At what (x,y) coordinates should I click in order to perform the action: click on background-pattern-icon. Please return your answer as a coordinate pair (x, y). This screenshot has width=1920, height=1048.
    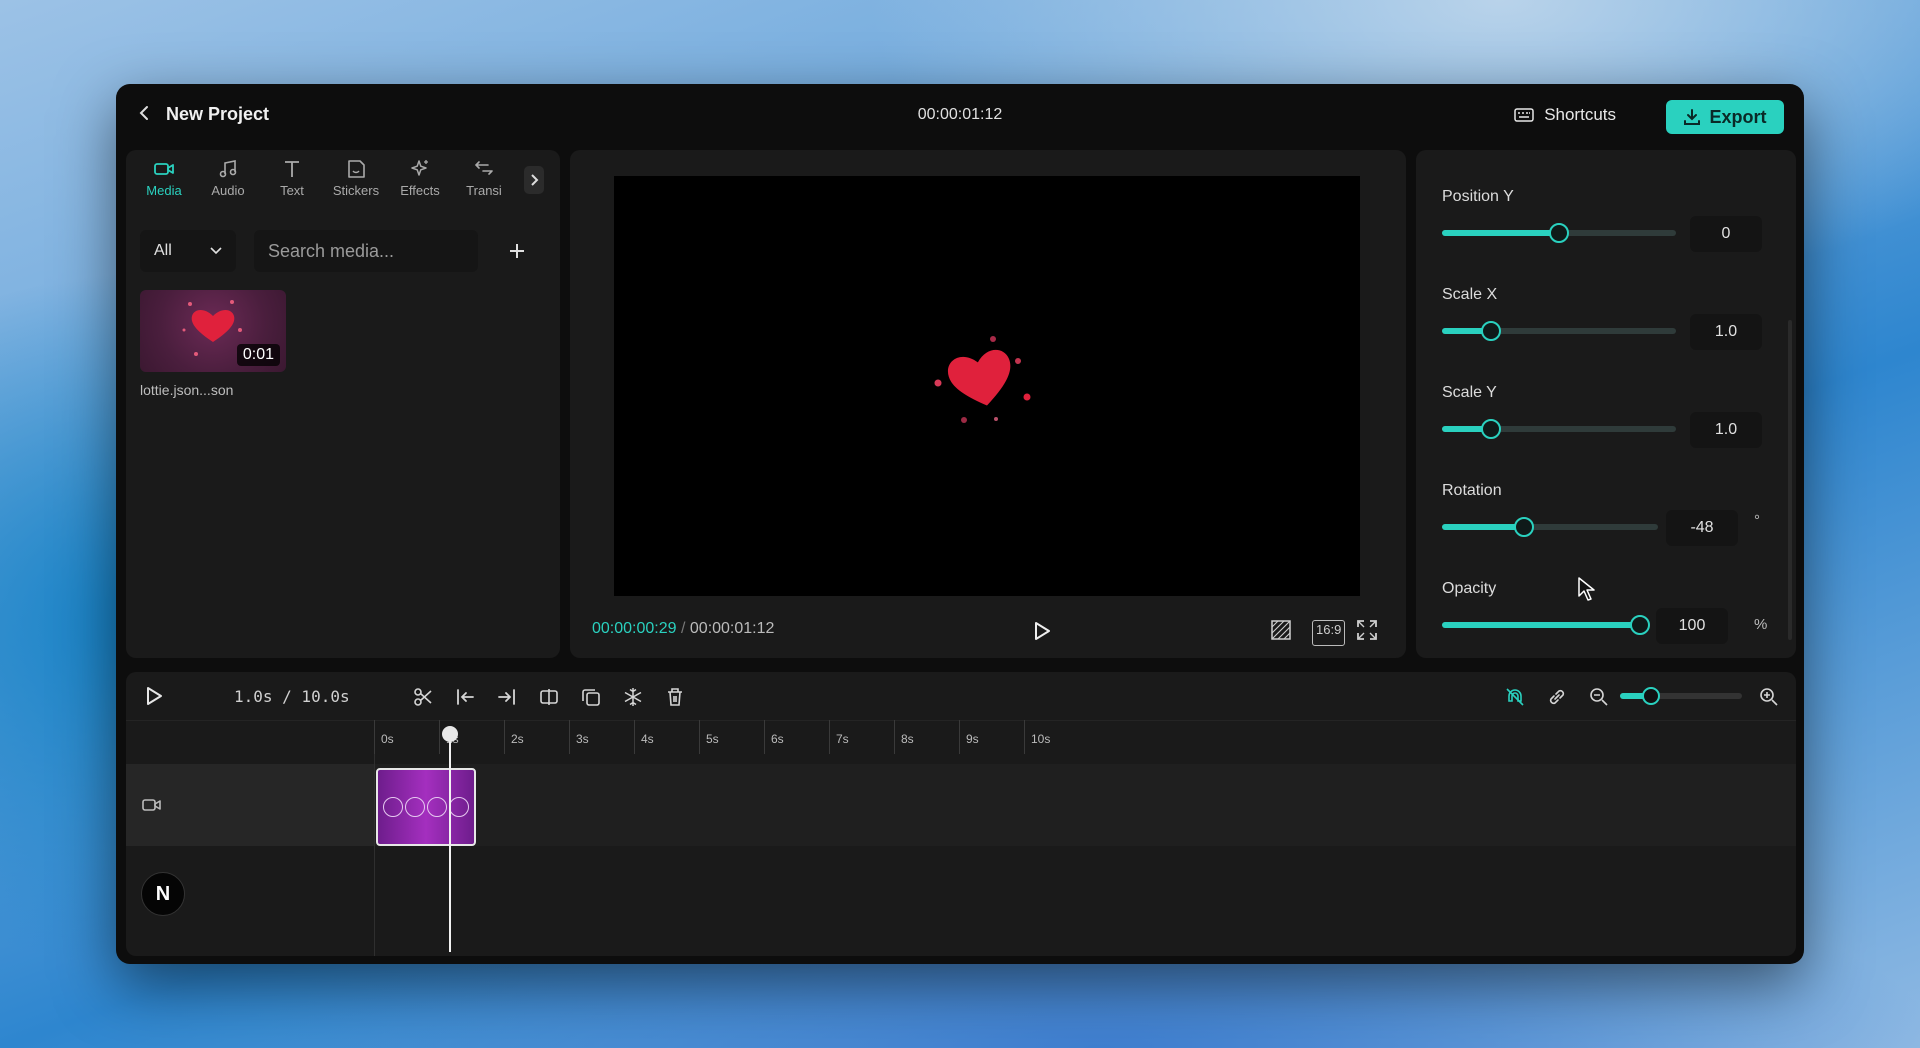
    Looking at the image, I should click on (1281, 630).